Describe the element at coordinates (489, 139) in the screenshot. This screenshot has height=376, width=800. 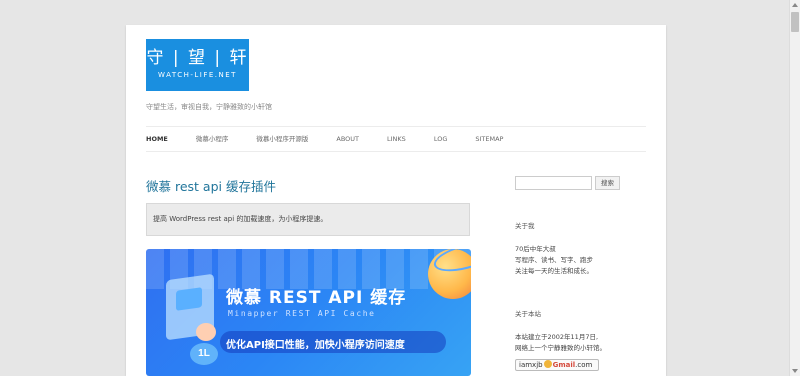
I see `nav-item-sitemap: SITEMAP` at that location.